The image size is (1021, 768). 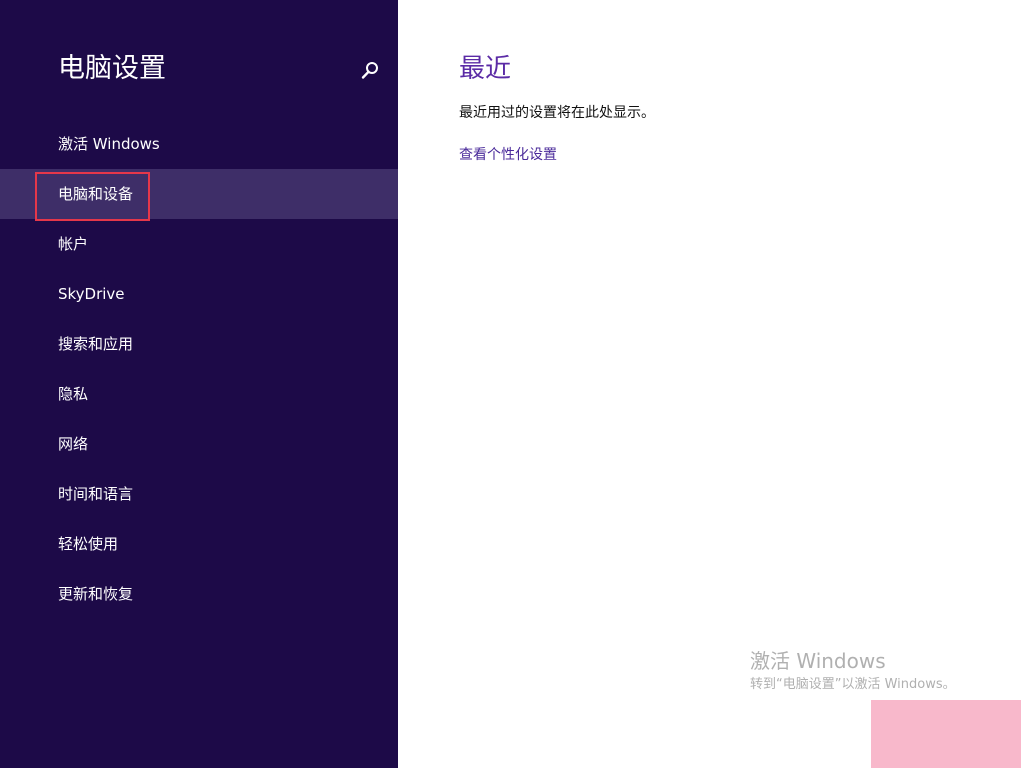 What do you see at coordinates (96, 494) in the screenshot?
I see `sidebar-item-label: 时间和语言` at bounding box center [96, 494].